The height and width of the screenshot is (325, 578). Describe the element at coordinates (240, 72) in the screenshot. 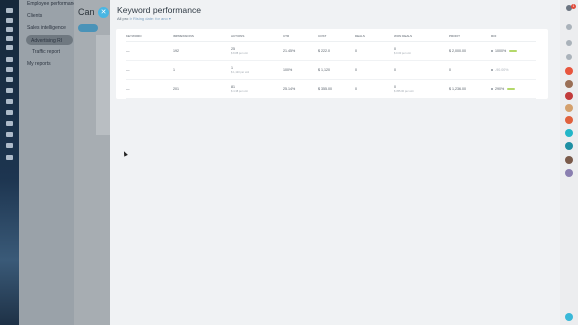

I see `actions-per-unit: $ 1,120 per unit` at that location.